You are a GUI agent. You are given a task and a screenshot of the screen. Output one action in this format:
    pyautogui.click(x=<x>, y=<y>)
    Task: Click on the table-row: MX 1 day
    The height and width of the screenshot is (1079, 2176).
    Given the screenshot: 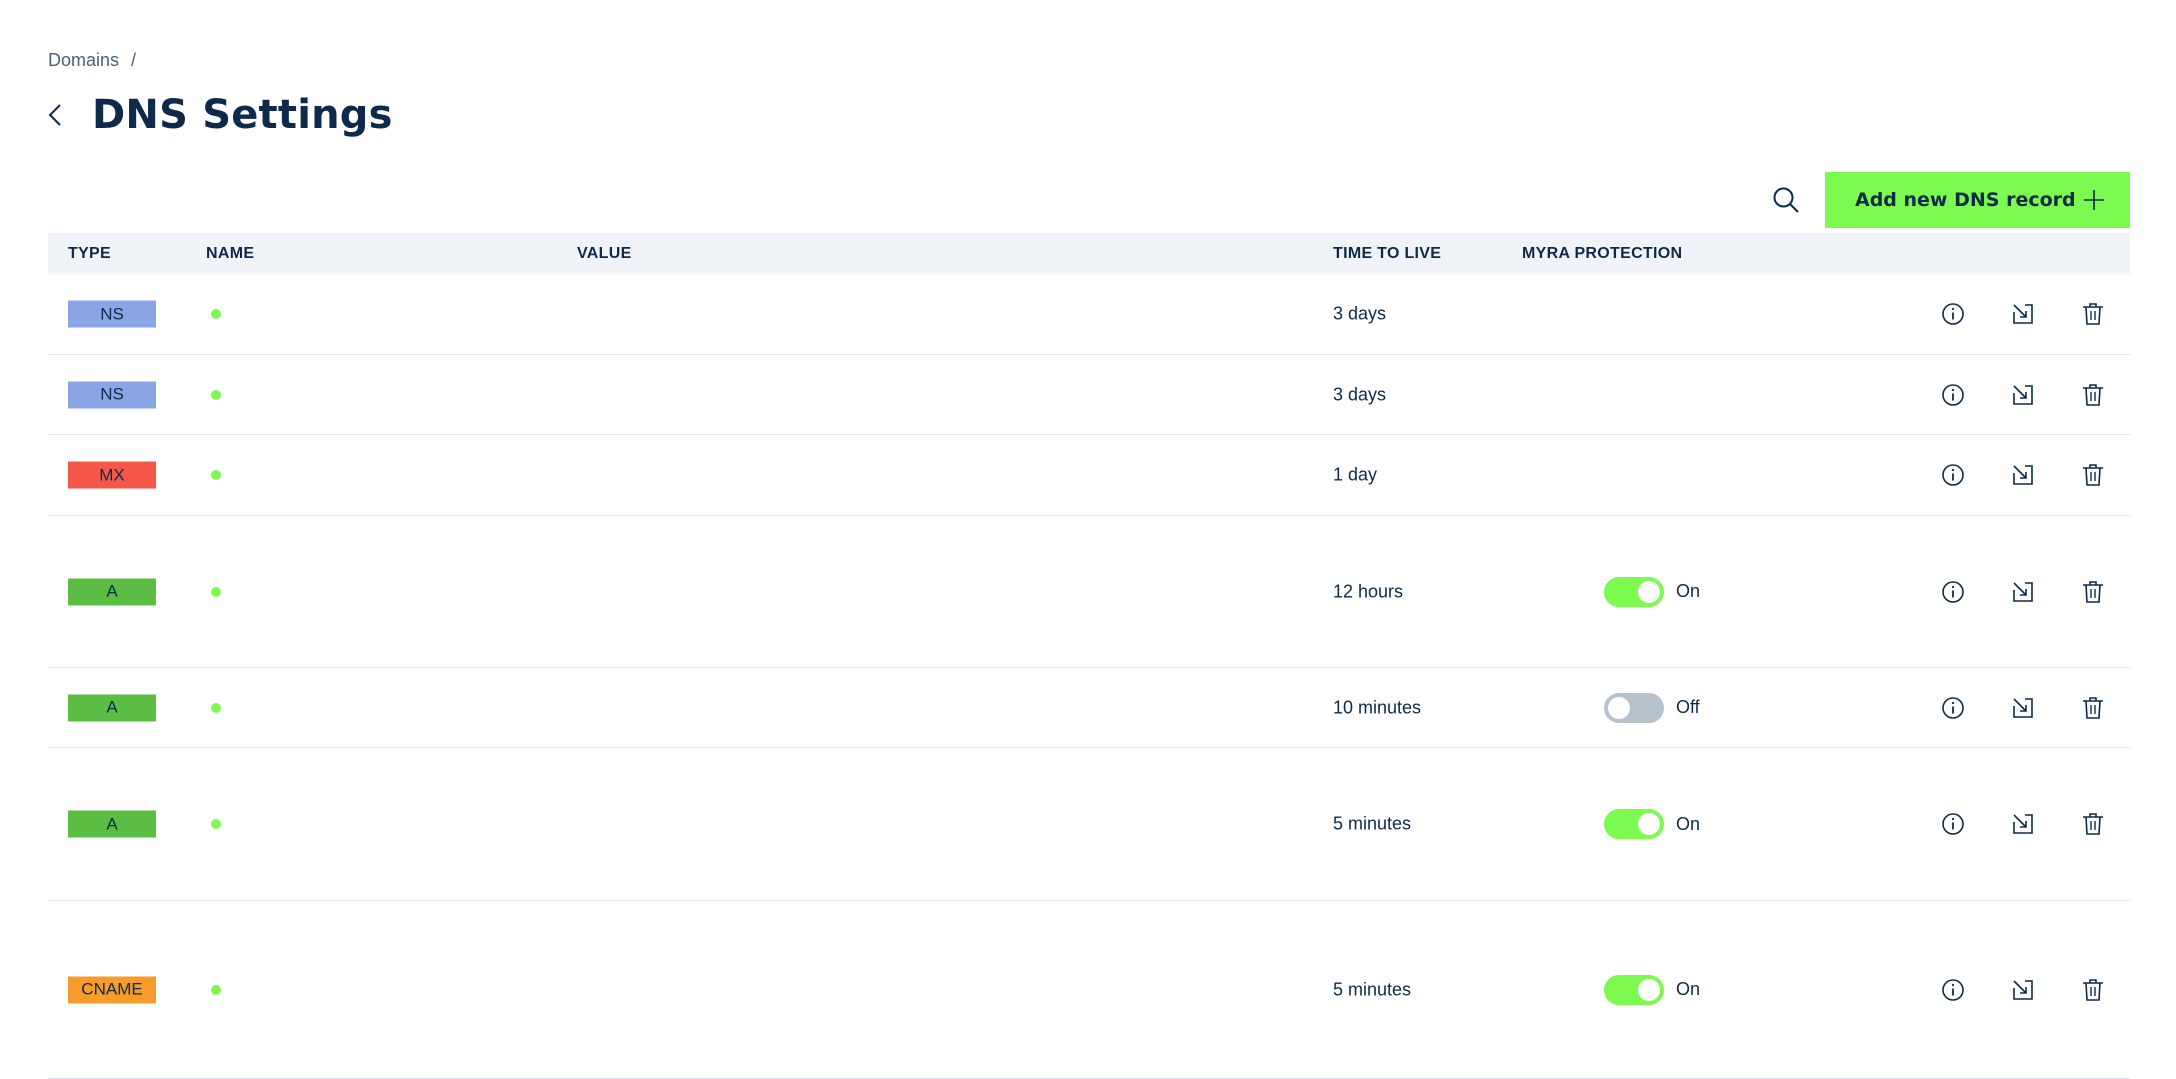 What is the action you would take?
    pyautogui.click(x=1089, y=475)
    